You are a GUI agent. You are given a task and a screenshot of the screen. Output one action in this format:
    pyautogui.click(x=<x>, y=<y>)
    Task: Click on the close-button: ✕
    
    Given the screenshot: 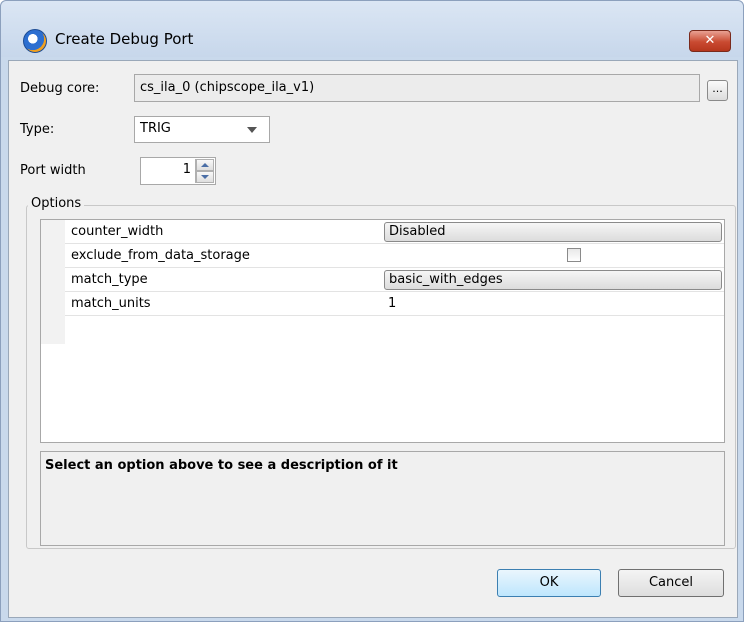 What is the action you would take?
    pyautogui.click(x=710, y=41)
    